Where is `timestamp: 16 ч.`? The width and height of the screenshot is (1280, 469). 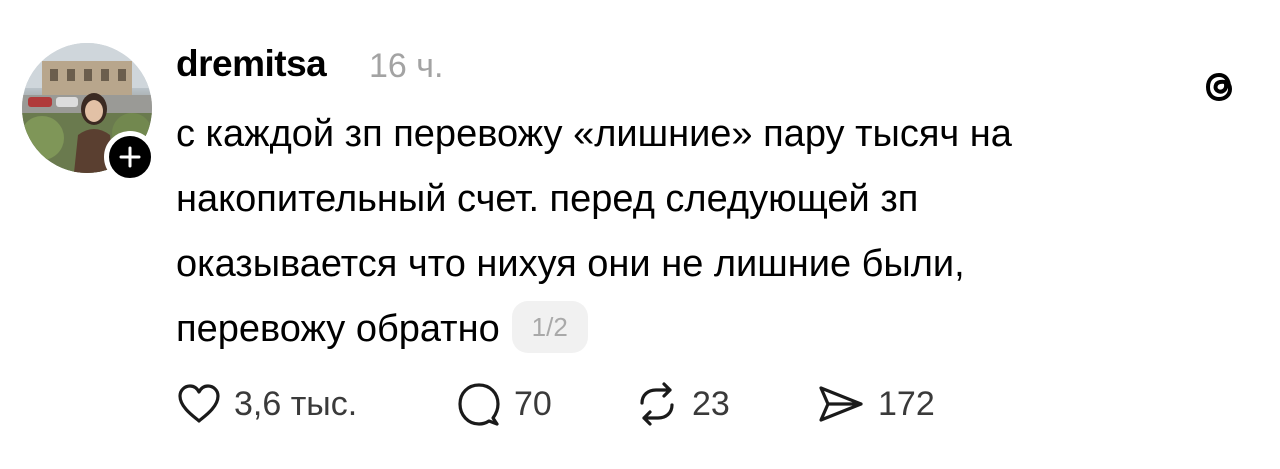 timestamp: 16 ч. is located at coordinates (406, 66).